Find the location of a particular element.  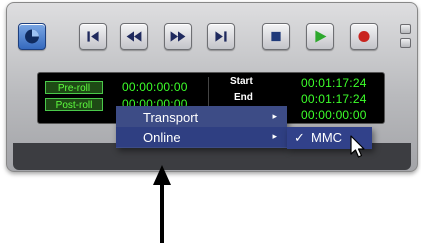

play-icon is located at coordinates (321, 36).